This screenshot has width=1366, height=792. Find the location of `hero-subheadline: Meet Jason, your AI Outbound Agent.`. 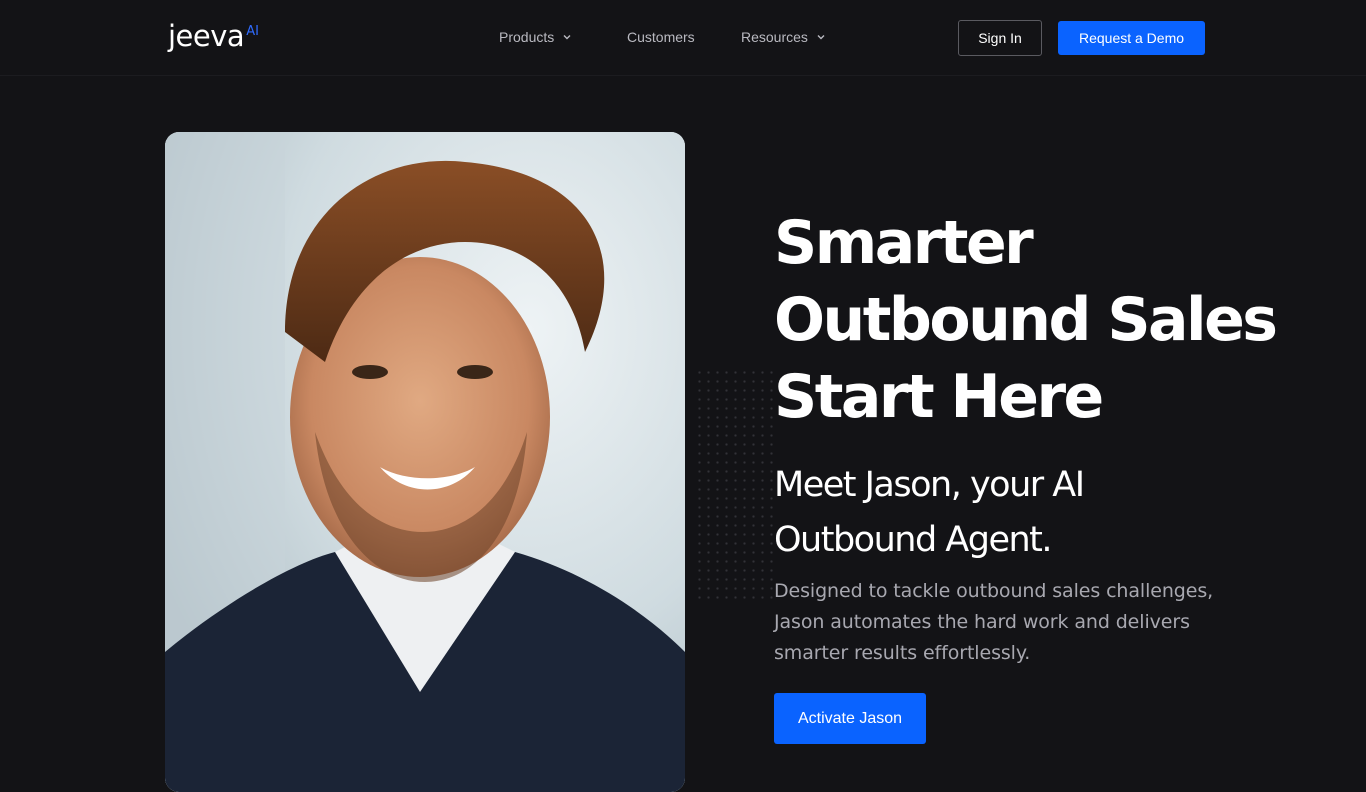

hero-subheadline: Meet Jason, your AI Outbound Agent. is located at coordinates (984, 513).